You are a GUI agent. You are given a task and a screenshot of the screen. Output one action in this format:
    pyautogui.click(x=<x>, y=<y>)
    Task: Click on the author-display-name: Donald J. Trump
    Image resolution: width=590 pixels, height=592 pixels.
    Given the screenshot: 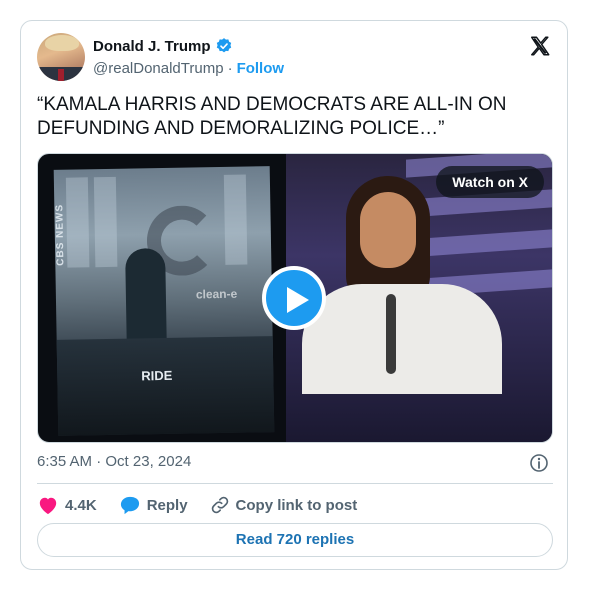 What is the action you would take?
    pyautogui.click(x=152, y=46)
    